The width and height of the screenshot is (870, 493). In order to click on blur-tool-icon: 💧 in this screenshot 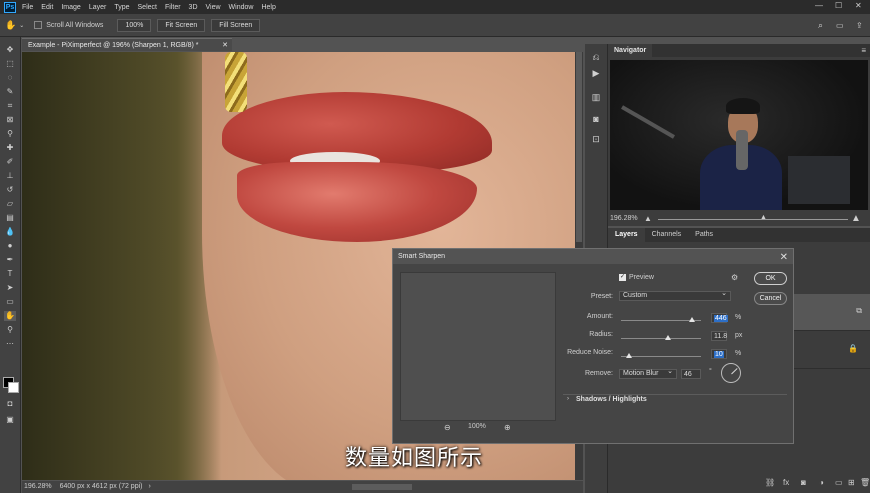, I will do `click(10, 232)`.